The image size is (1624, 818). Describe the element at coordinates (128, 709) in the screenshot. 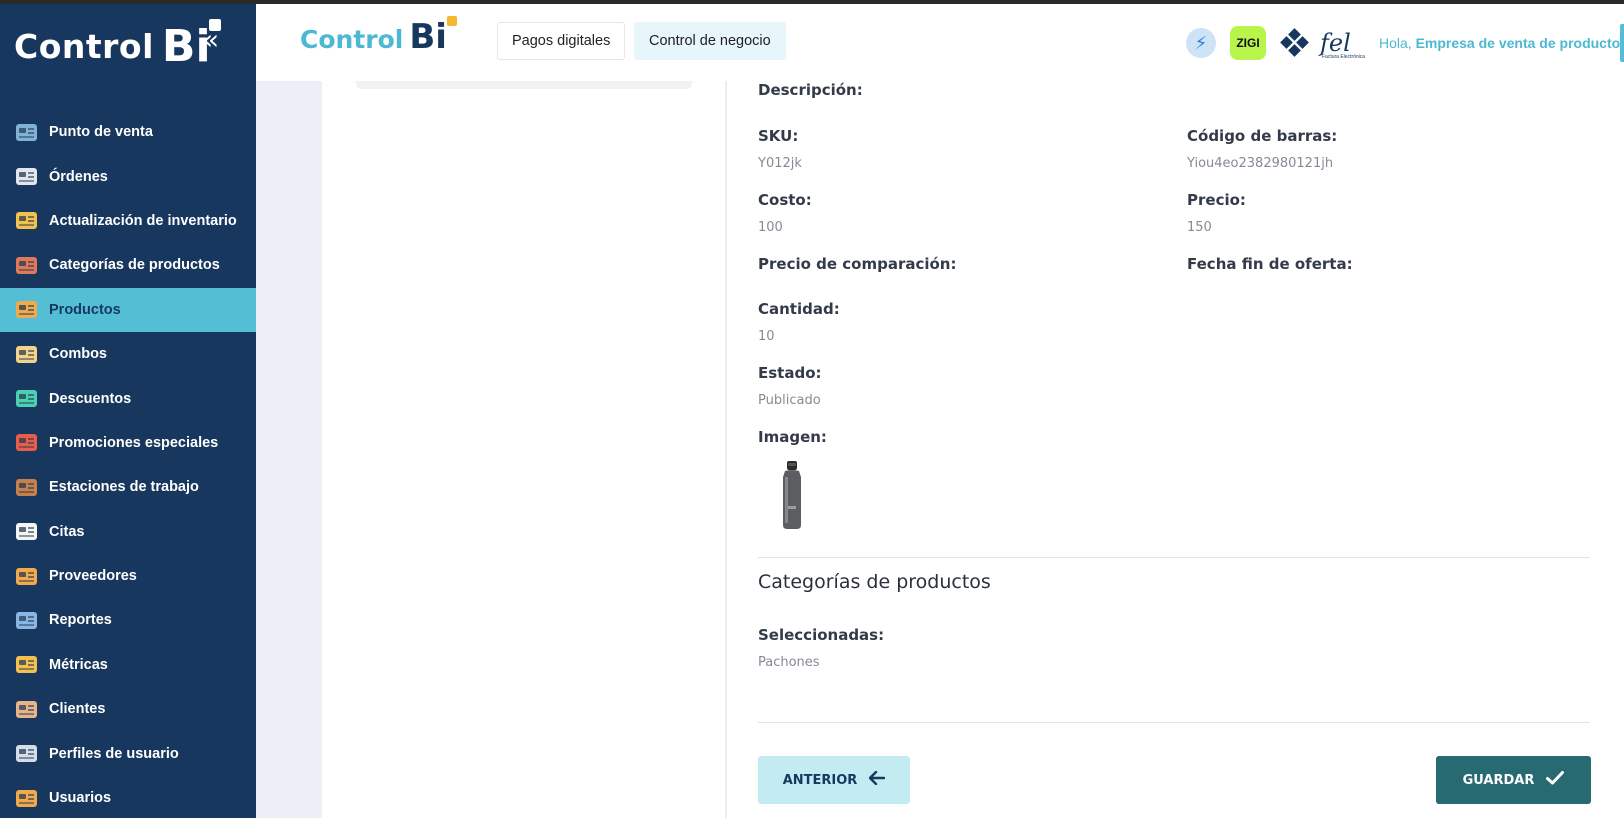

I see `sidebar-item-clientes: Clientes` at that location.